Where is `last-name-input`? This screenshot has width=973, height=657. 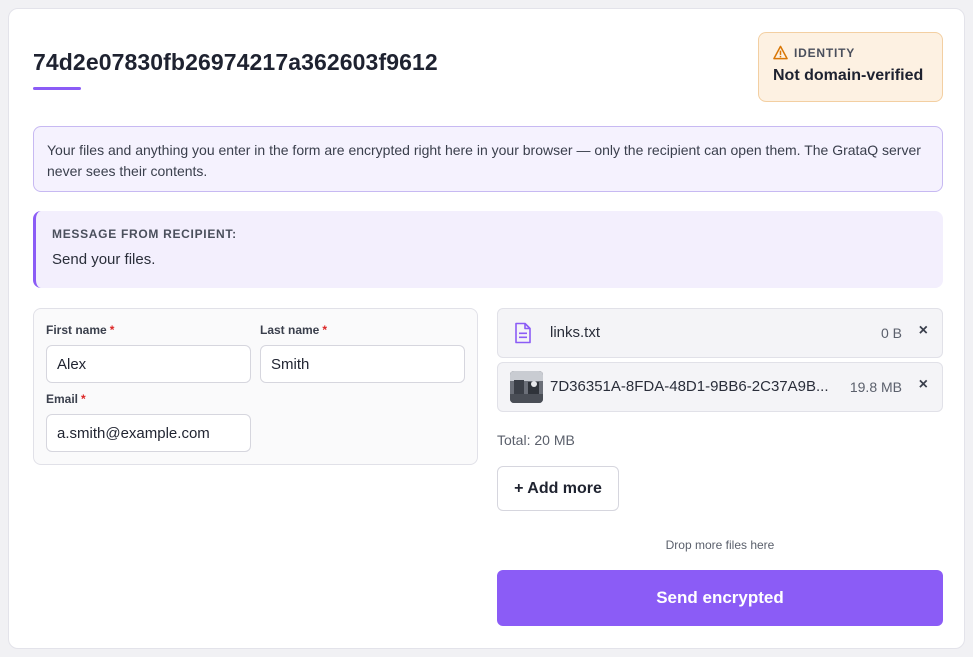
last-name-input is located at coordinates (362, 364).